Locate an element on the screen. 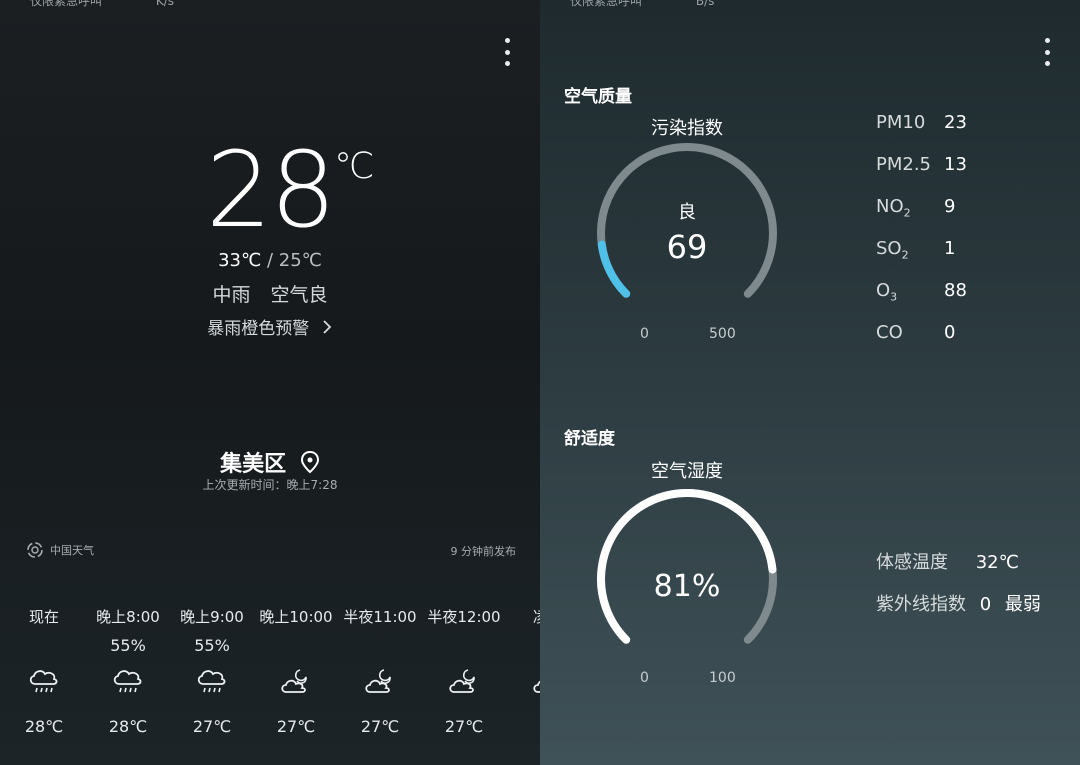 This screenshot has height=765, width=1080. comfort-title: 舒适度 is located at coordinates (589, 439).